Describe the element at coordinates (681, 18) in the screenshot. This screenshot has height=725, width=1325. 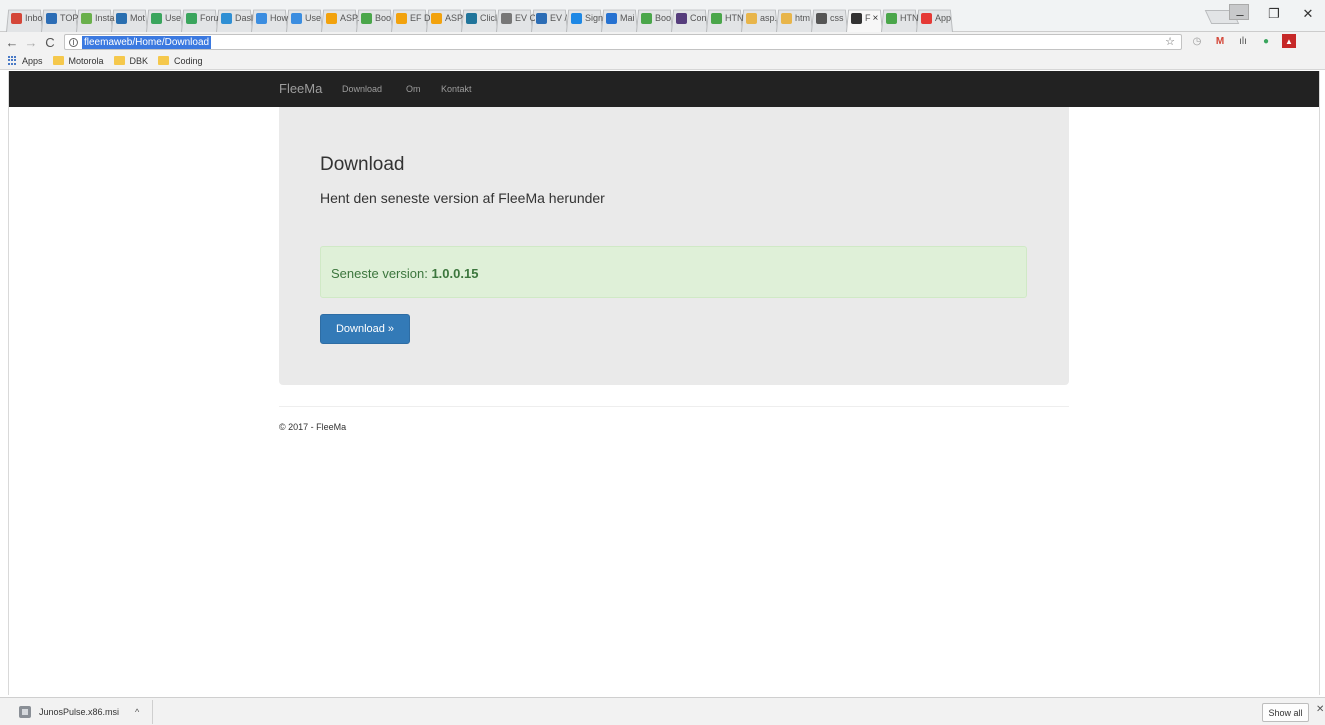
I see `bootstrap-icon` at that location.